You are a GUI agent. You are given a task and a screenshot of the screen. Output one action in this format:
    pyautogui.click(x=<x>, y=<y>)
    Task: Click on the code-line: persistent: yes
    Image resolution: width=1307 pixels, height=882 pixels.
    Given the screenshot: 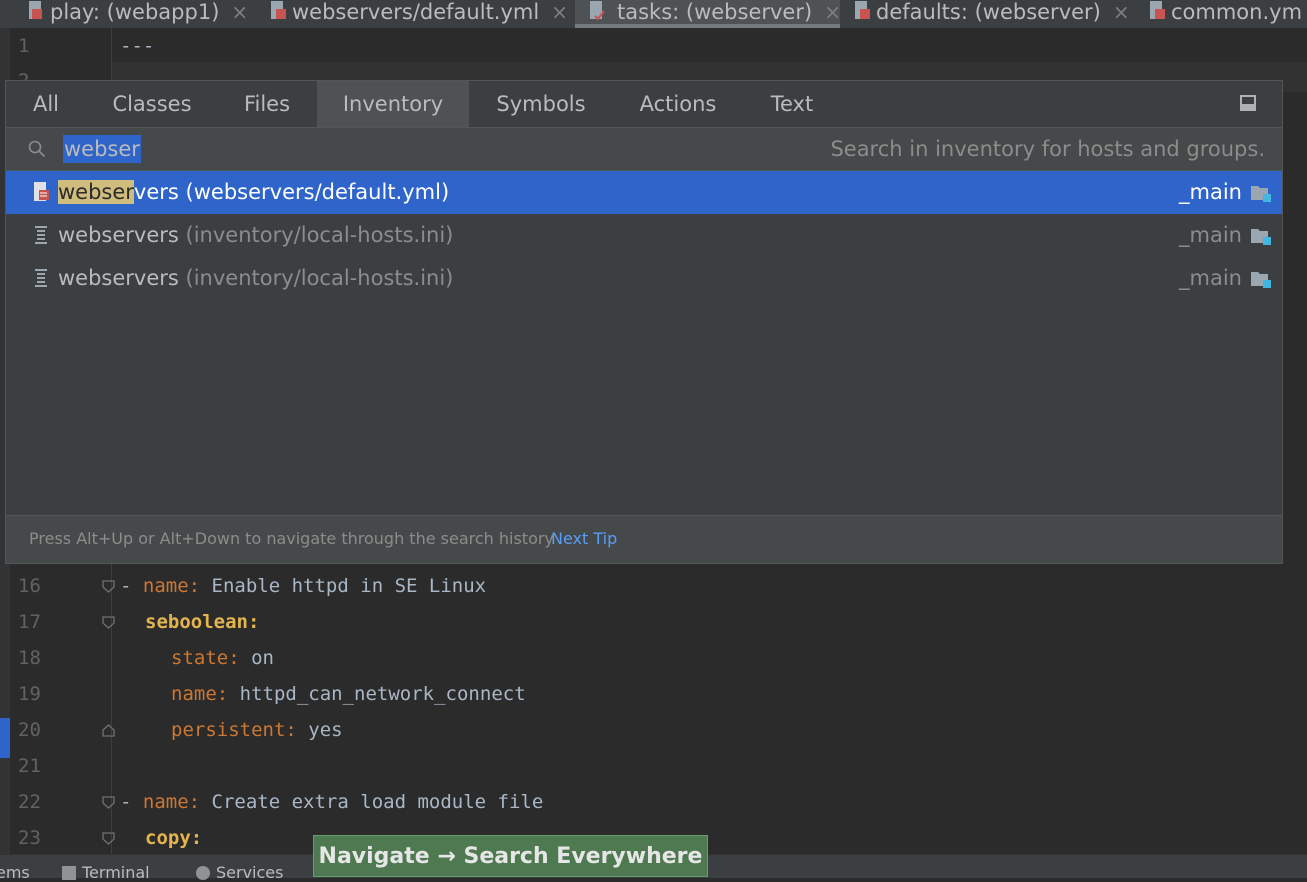 What is the action you would take?
    pyautogui.click(x=257, y=730)
    